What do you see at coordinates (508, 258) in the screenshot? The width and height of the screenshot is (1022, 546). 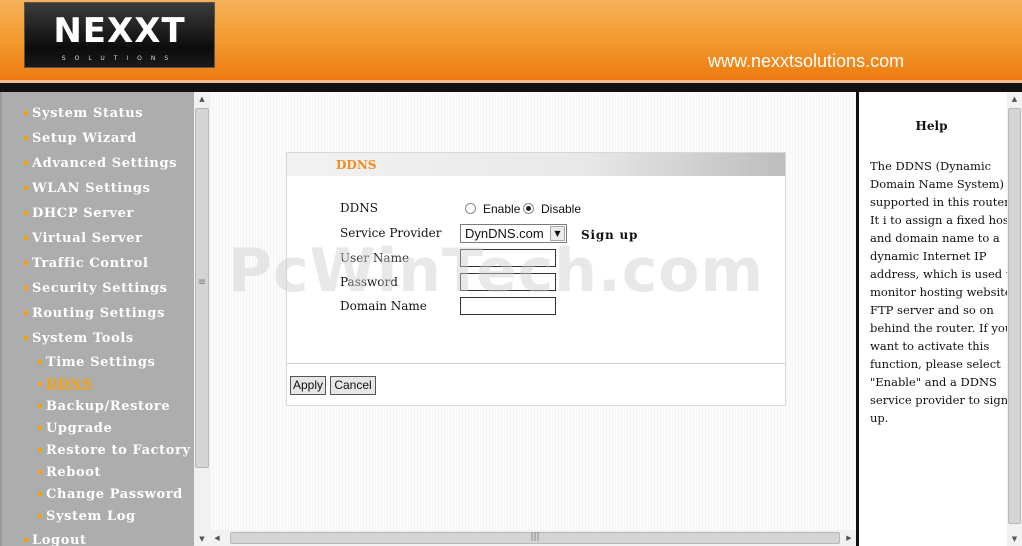 I see `username-input` at bounding box center [508, 258].